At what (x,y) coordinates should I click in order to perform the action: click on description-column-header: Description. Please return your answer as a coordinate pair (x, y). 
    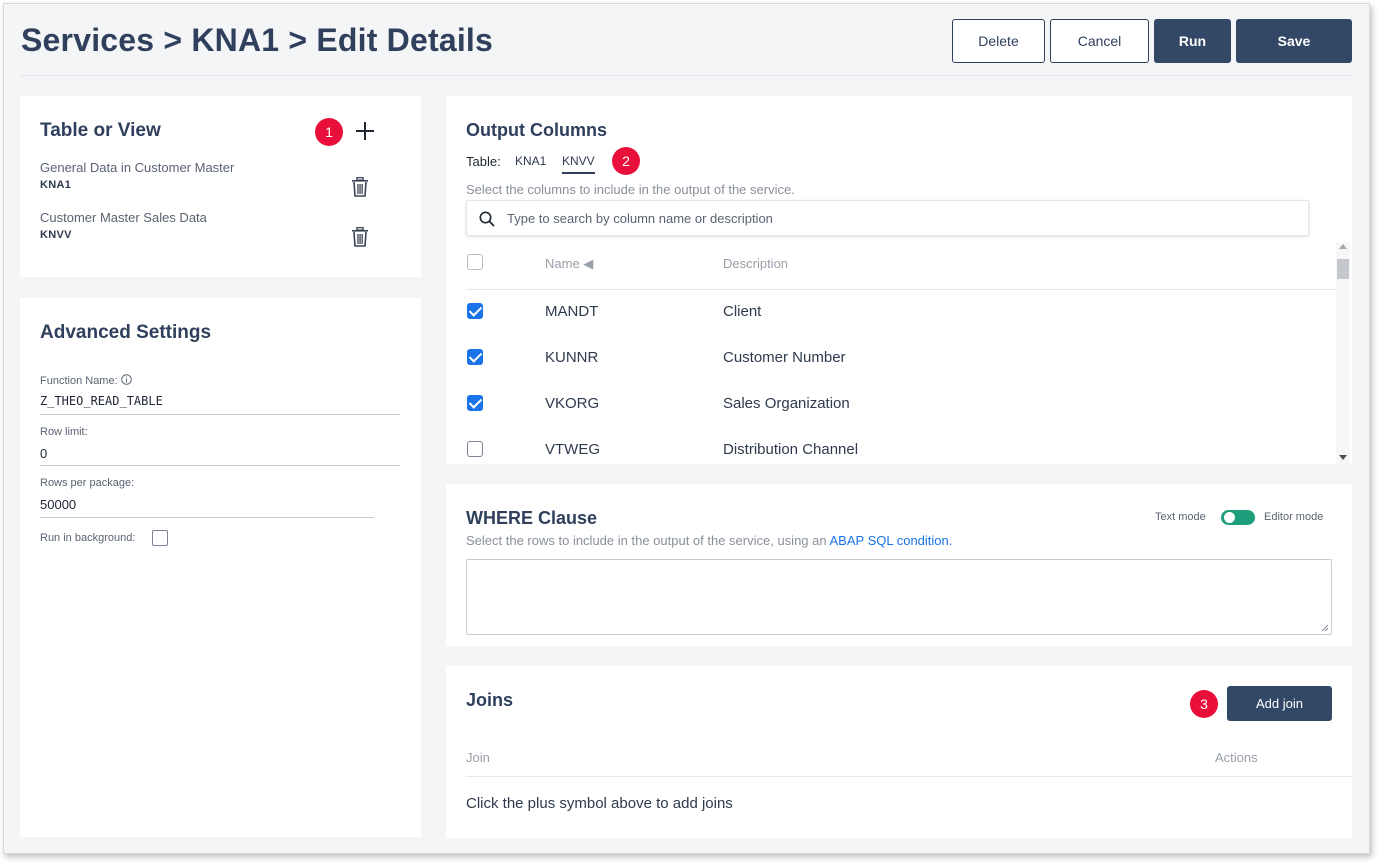
    Looking at the image, I should click on (756, 263).